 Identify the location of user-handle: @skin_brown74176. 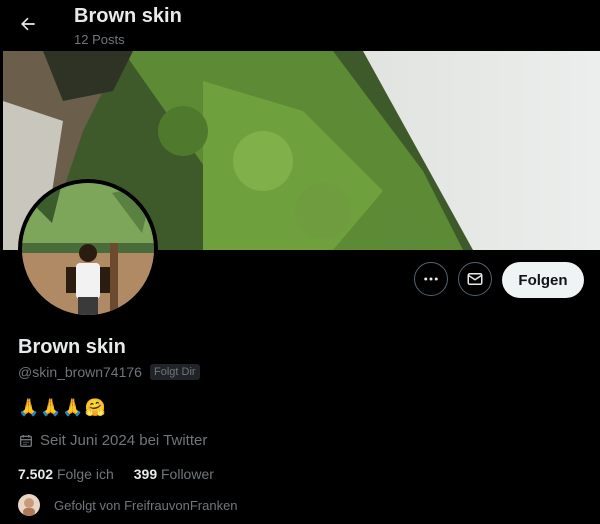
(80, 372).